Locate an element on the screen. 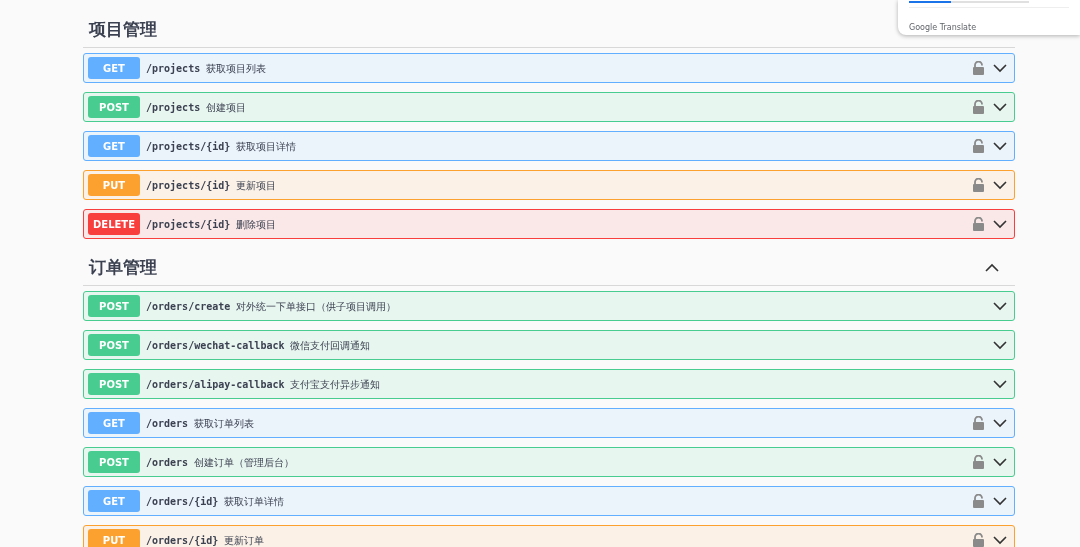  endpoint-summary: 更新订单 is located at coordinates (244, 540).